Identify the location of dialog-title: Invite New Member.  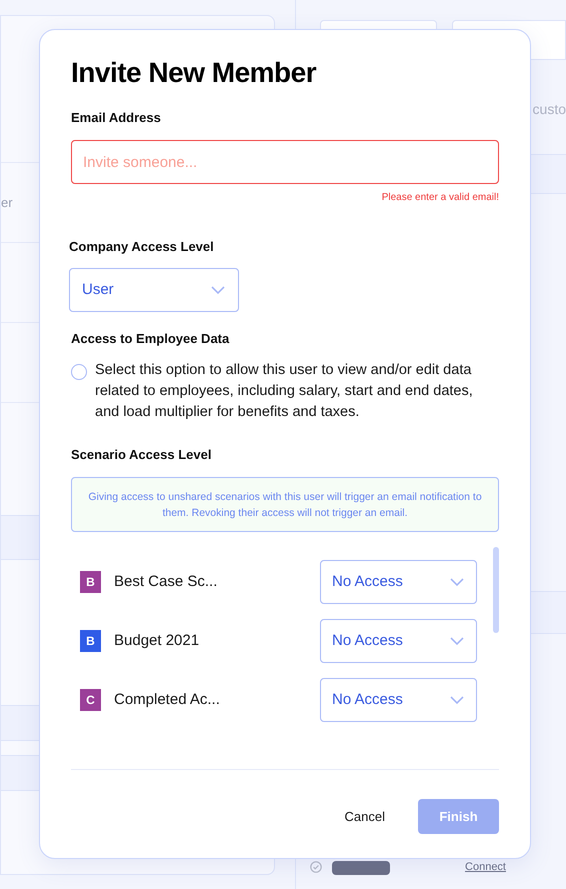
(194, 73).